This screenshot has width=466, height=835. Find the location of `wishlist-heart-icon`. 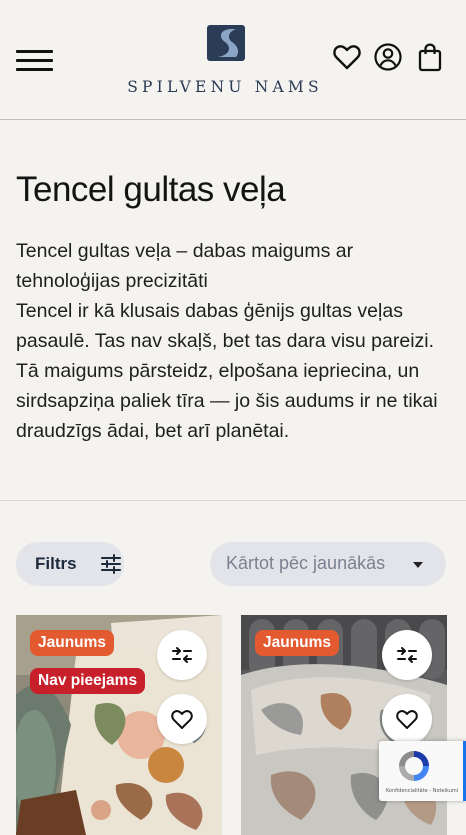

wishlist-heart-icon is located at coordinates (347, 57).